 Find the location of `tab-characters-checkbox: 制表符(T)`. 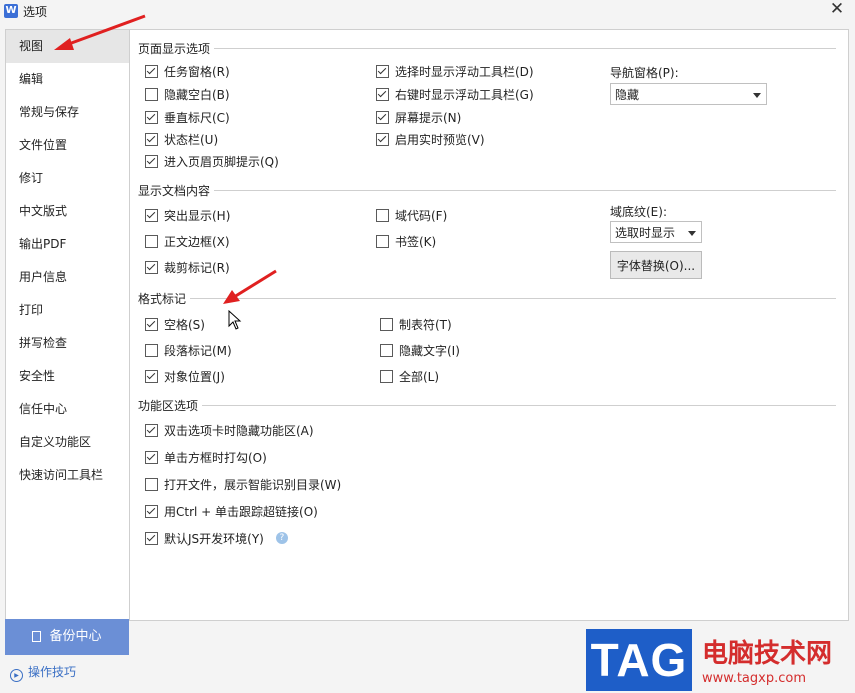

tab-characters-checkbox: 制表符(T) is located at coordinates (416, 324).